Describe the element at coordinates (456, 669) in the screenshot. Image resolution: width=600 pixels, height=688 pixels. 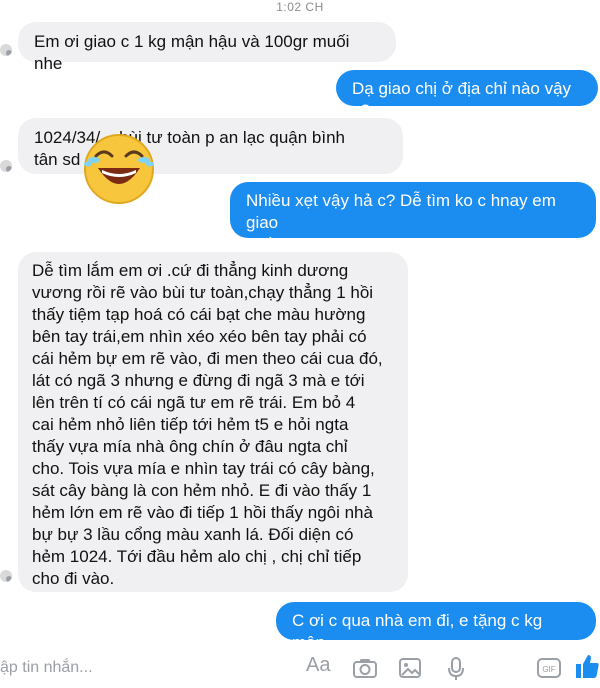
I see `microphone-icon` at that location.